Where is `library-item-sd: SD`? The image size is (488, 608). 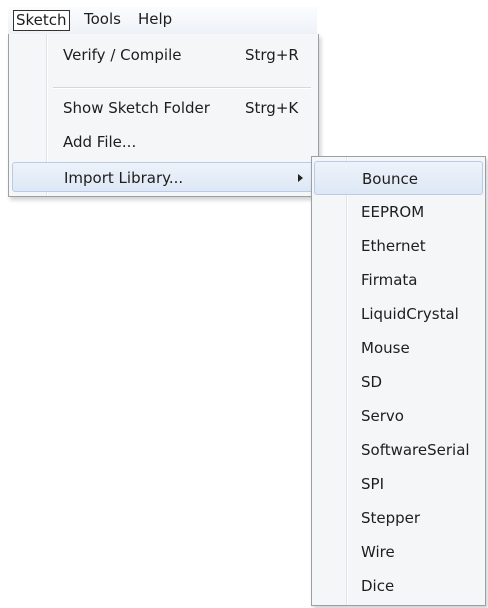
library-item-sd: SD is located at coordinates (398, 382).